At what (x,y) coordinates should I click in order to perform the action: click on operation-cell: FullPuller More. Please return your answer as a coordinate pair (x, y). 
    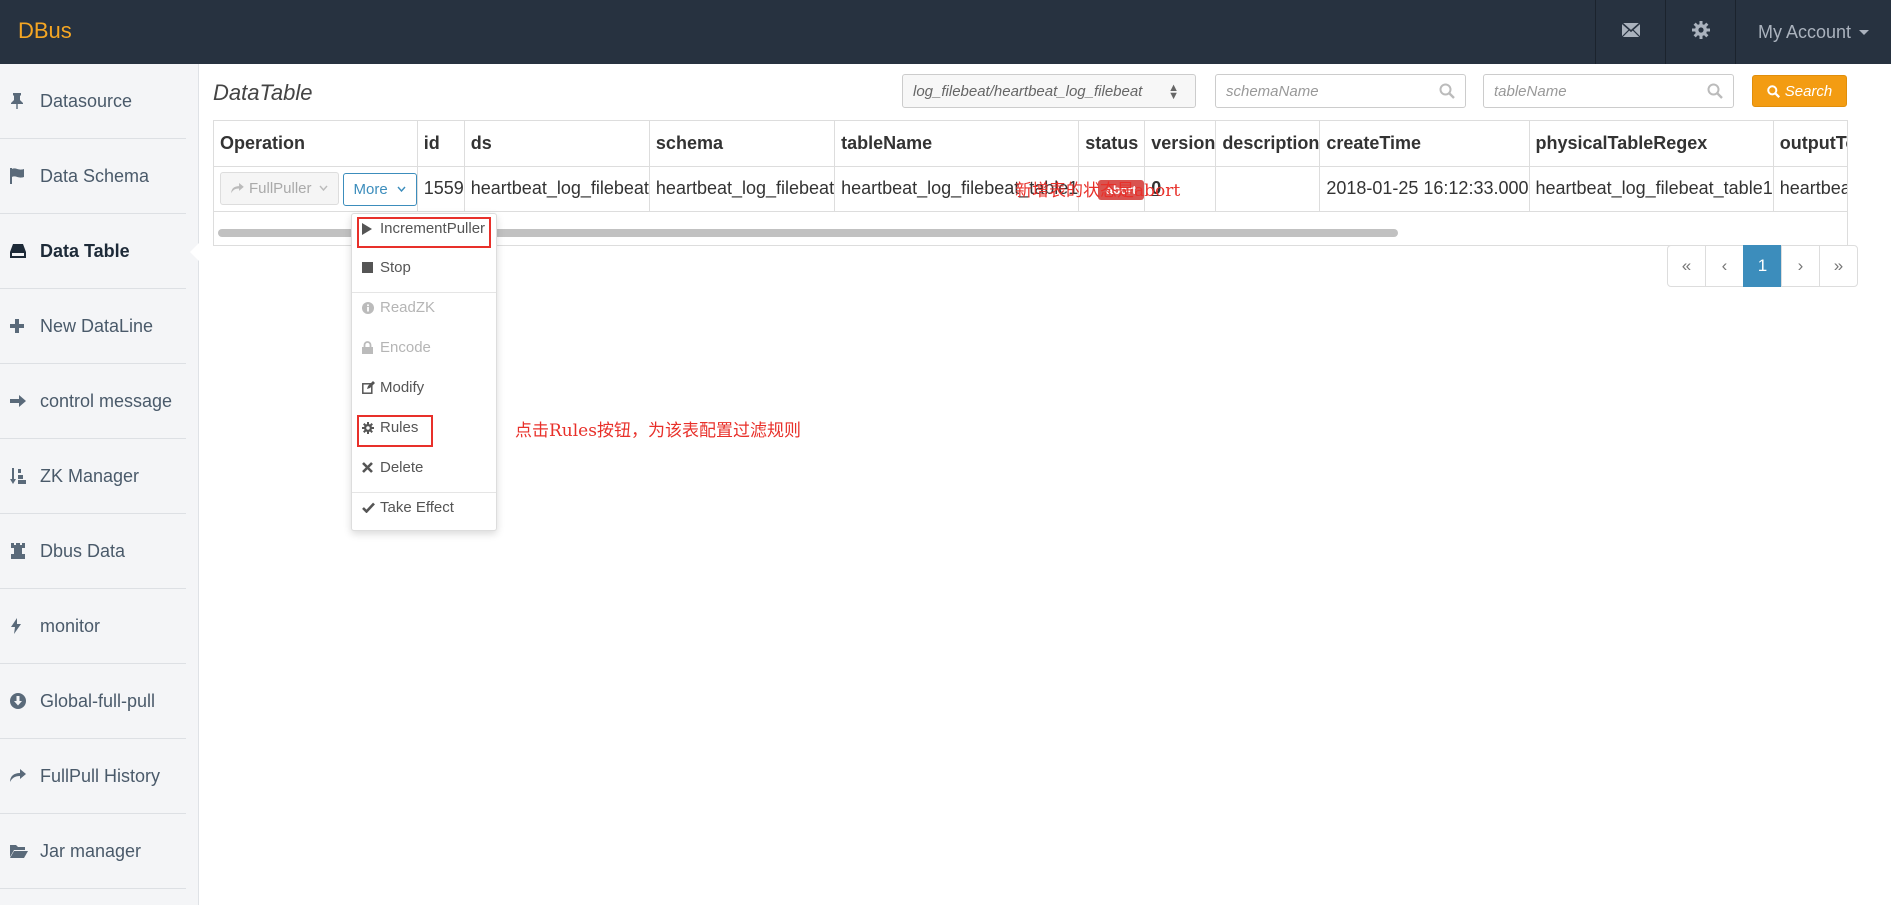
    Looking at the image, I should click on (316, 189).